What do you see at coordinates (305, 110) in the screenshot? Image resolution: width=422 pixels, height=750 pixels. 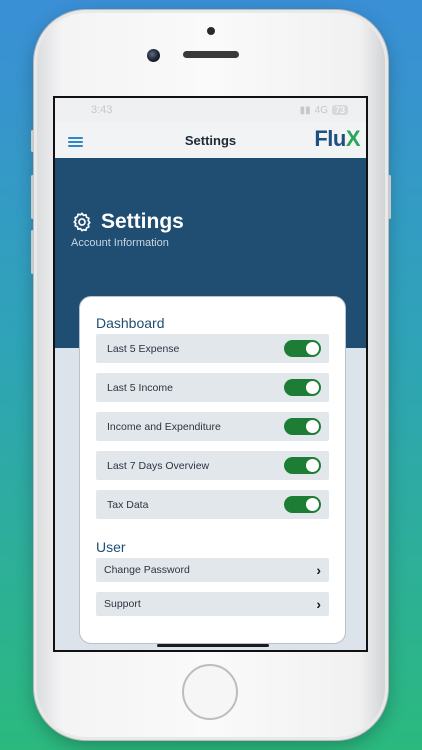 I see `signal-icon: ▮▮` at bounding box center [305, 110].